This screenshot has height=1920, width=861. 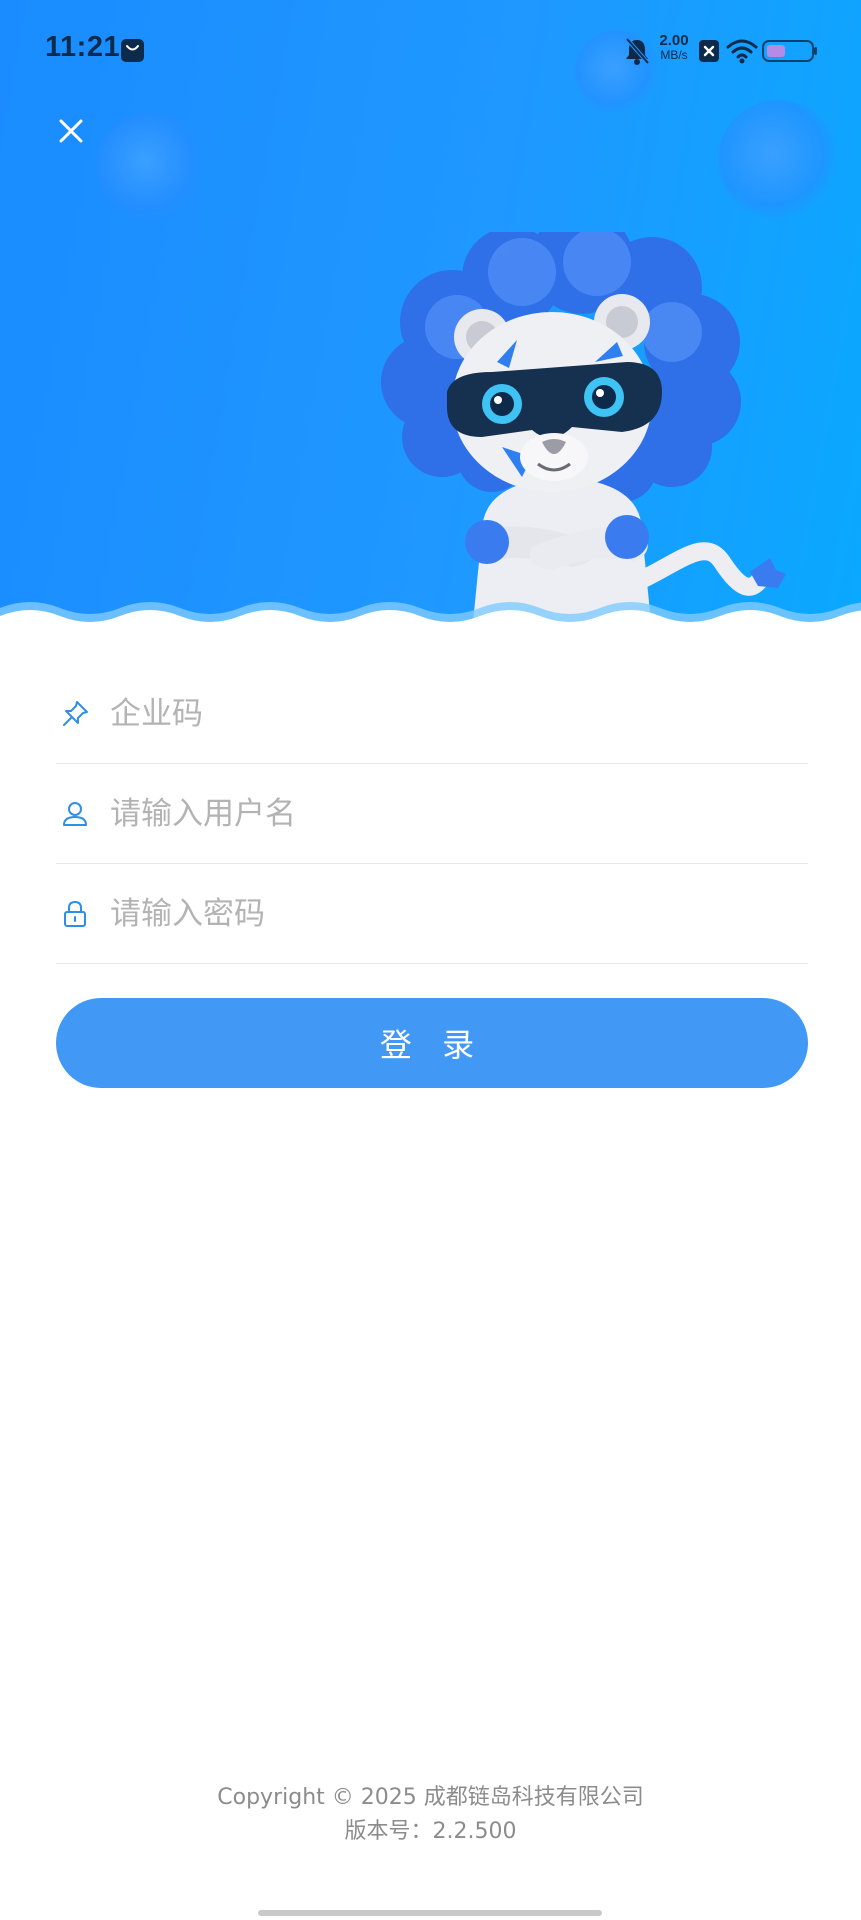 What do you see at coordinates (71, 131) in the screenshot?
I see `close-icon` at bounding box center [71, 131].